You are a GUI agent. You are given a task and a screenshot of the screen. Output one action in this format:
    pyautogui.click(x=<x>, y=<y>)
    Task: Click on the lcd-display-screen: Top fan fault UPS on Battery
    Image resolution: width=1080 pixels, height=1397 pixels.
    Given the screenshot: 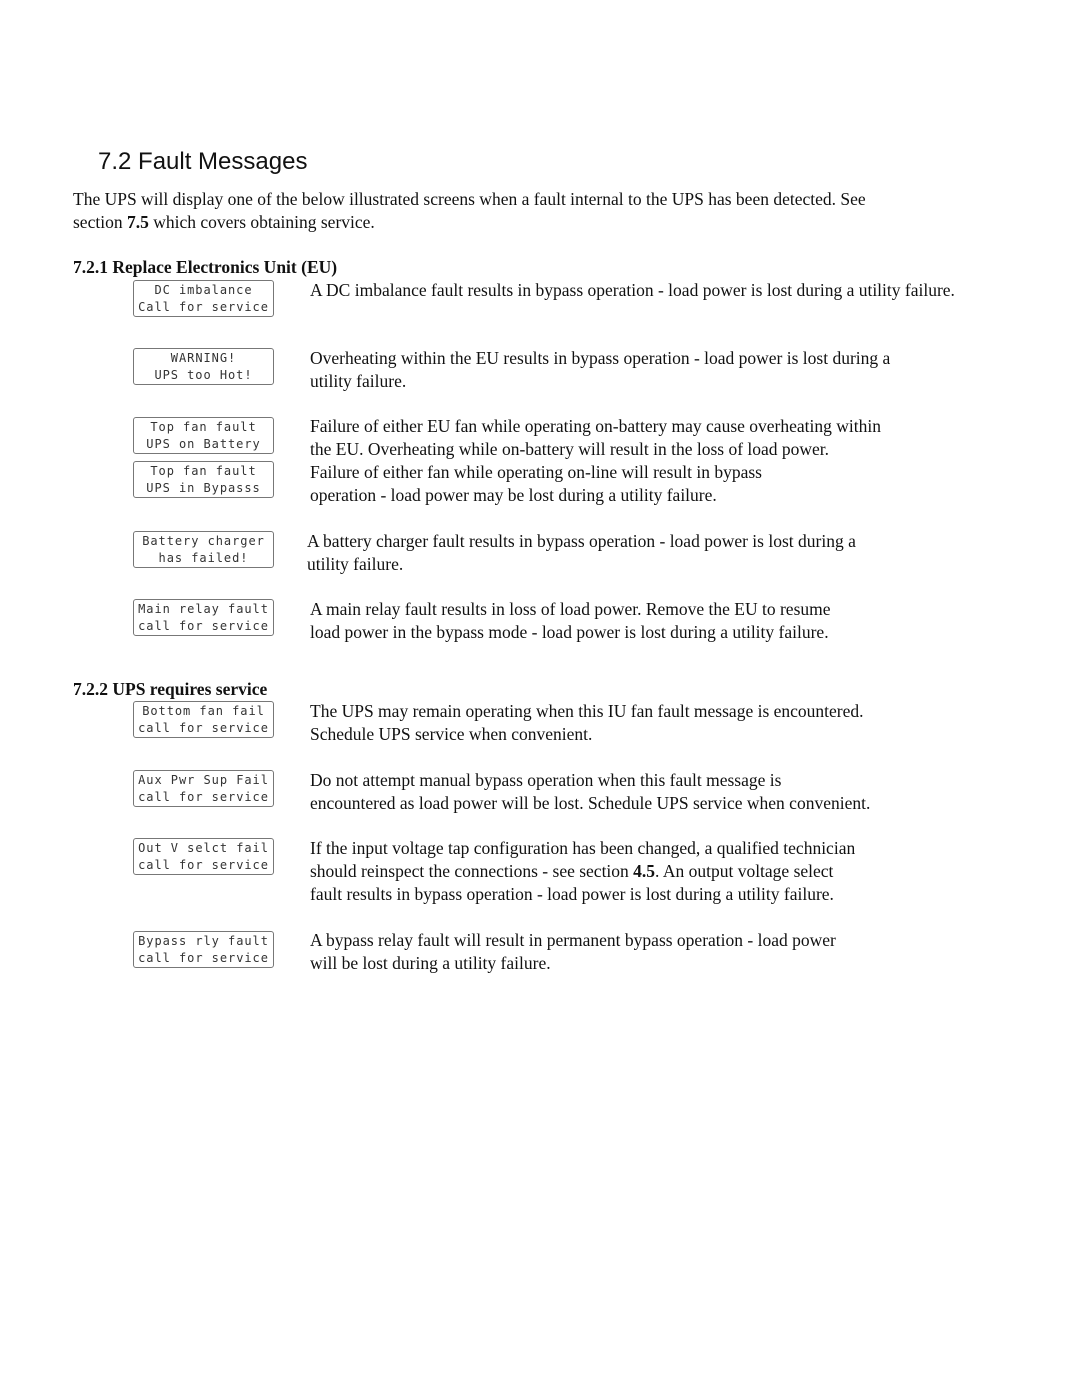 What is the action you would take?
    pyautogui.click(x=203, y=435)
    